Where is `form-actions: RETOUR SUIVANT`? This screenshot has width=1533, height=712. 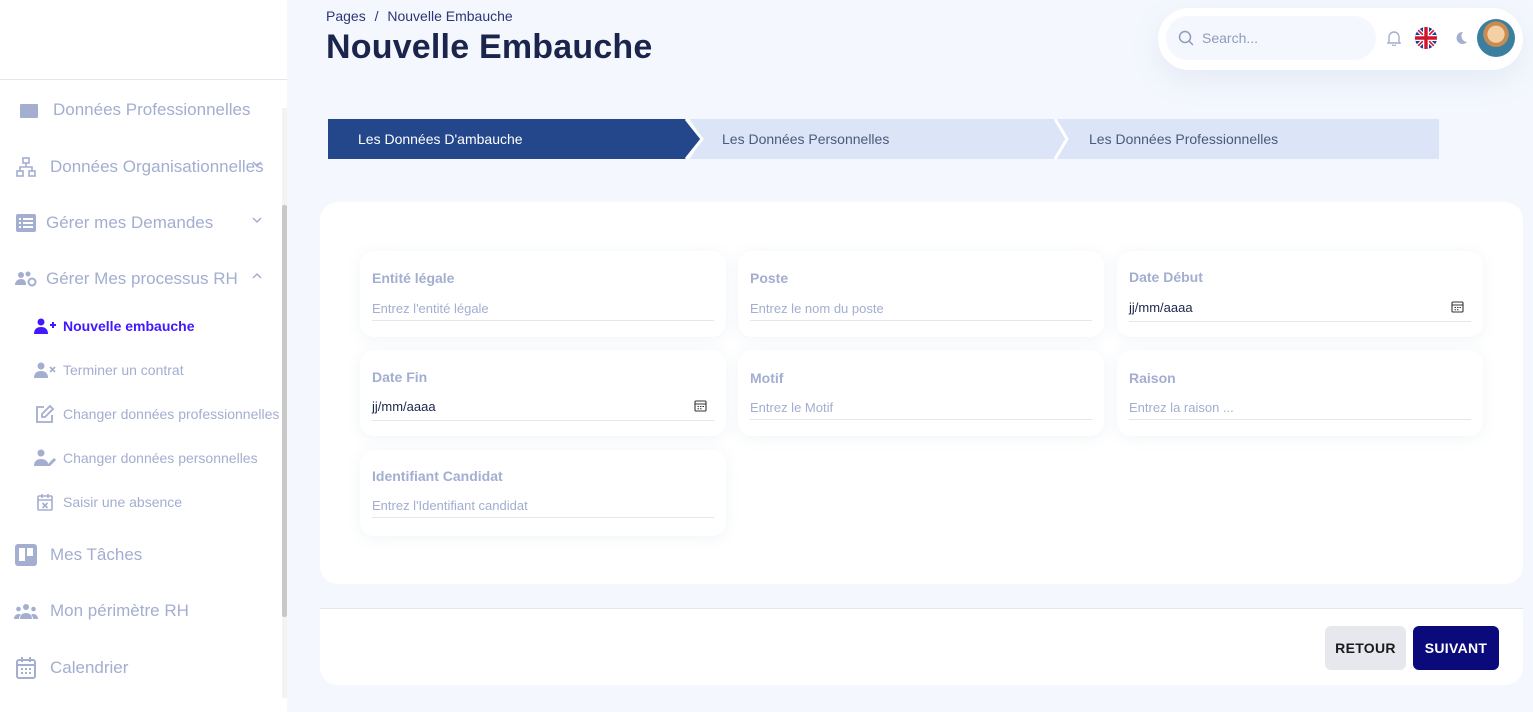 form-actions: RETOUR SUIVANT is located at coordinates (921, 646).